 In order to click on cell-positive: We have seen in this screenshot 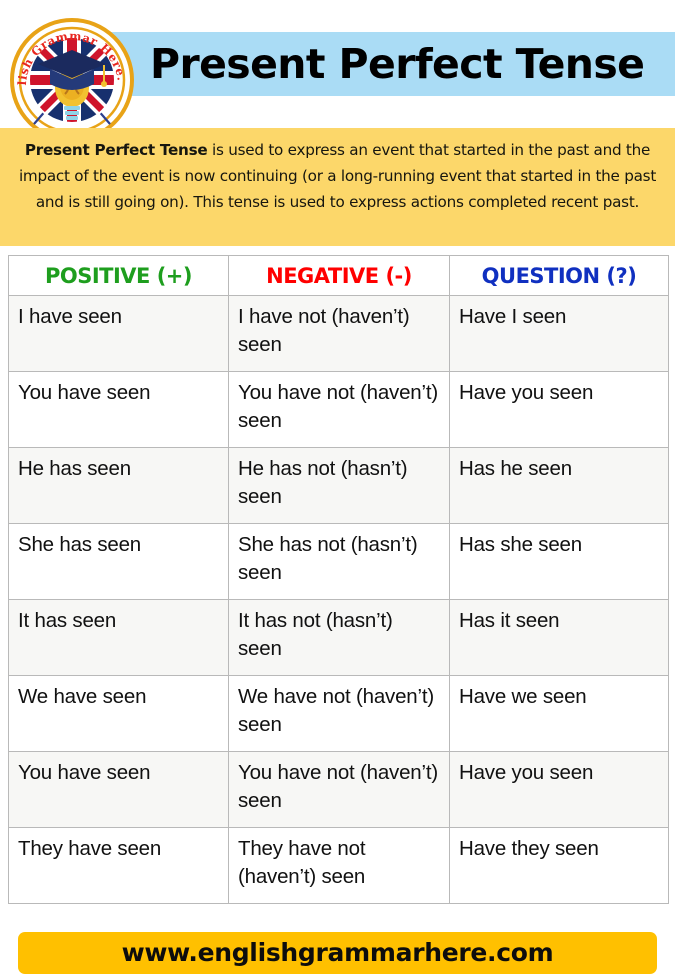, I will do `click(118, 713)`.